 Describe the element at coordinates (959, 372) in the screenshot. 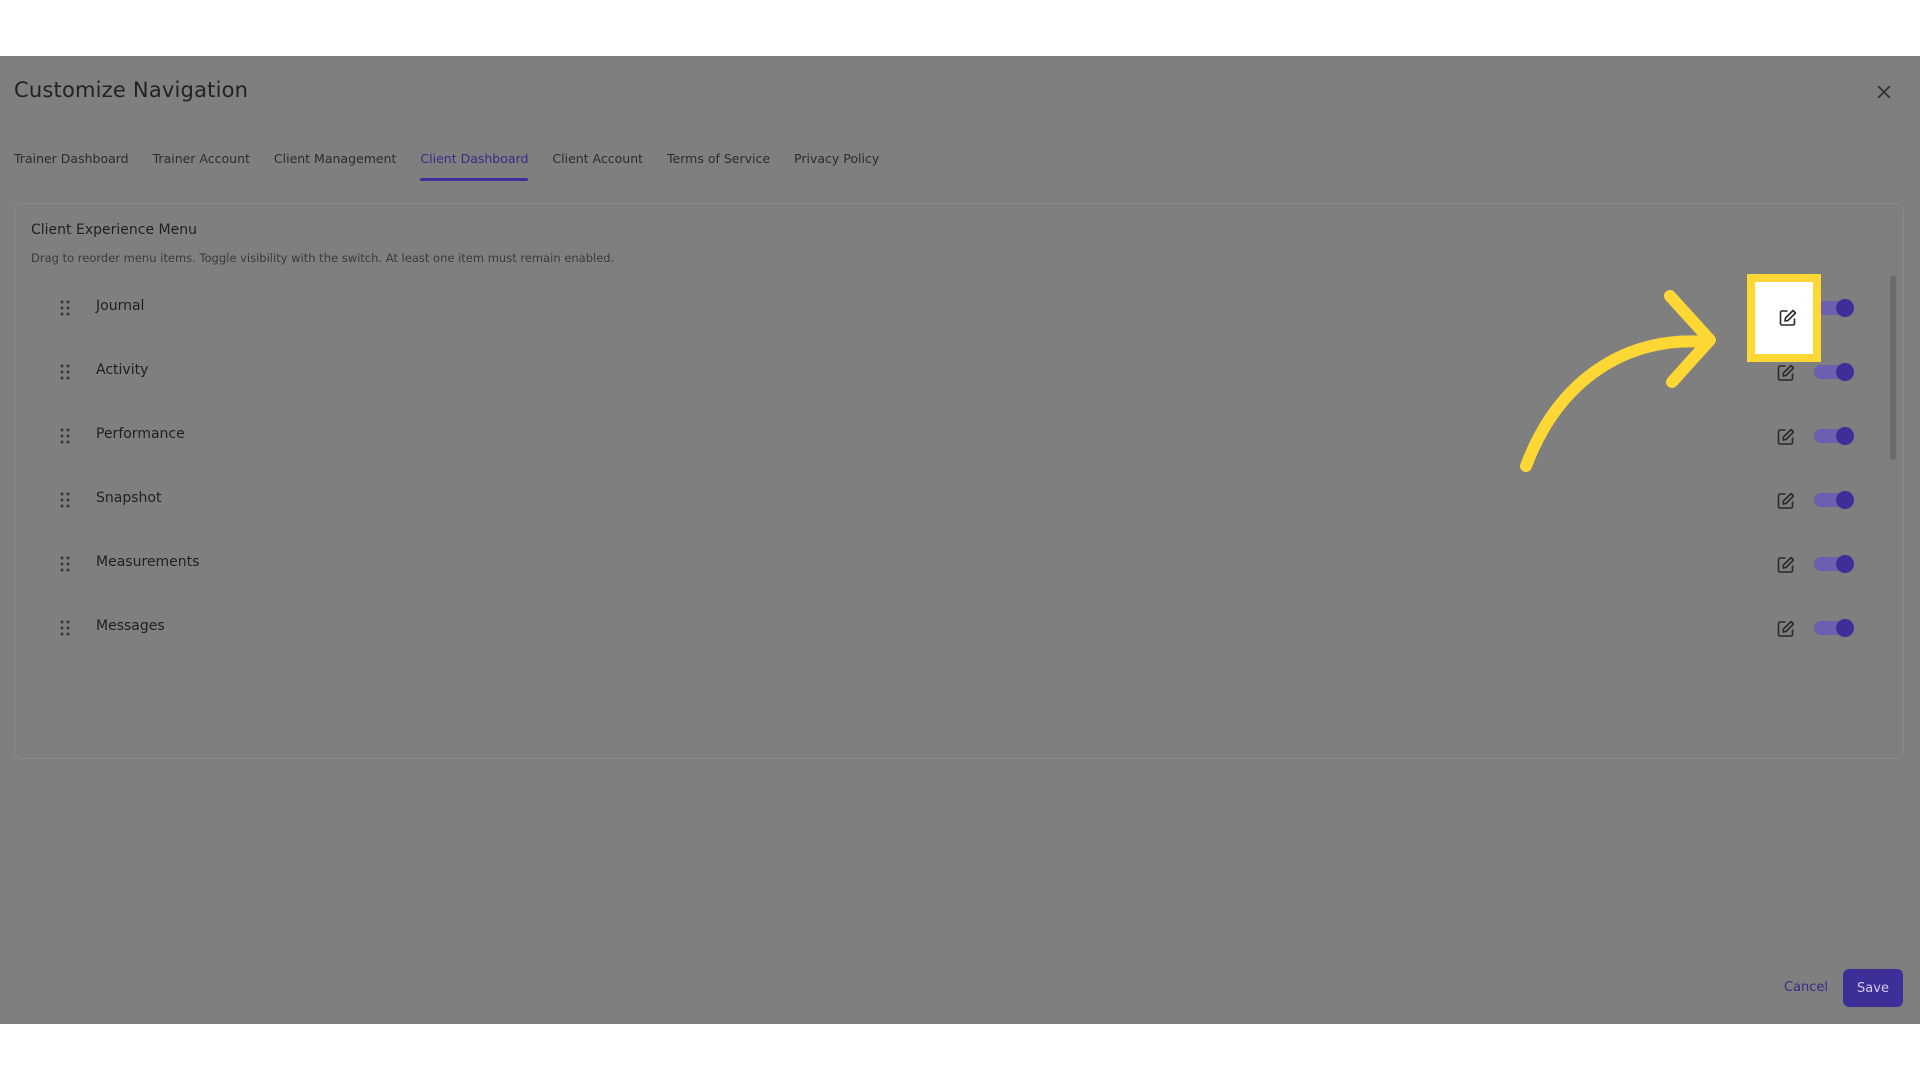

I see `list-item: Activity` at that location.